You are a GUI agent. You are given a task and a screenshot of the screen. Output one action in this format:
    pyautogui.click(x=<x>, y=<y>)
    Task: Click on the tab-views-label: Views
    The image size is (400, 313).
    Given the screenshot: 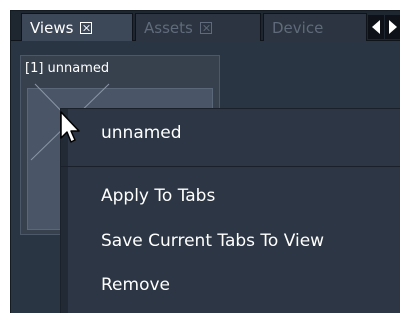 What is the action you would take?
    pyautogui.click(x=52, y=27)
    